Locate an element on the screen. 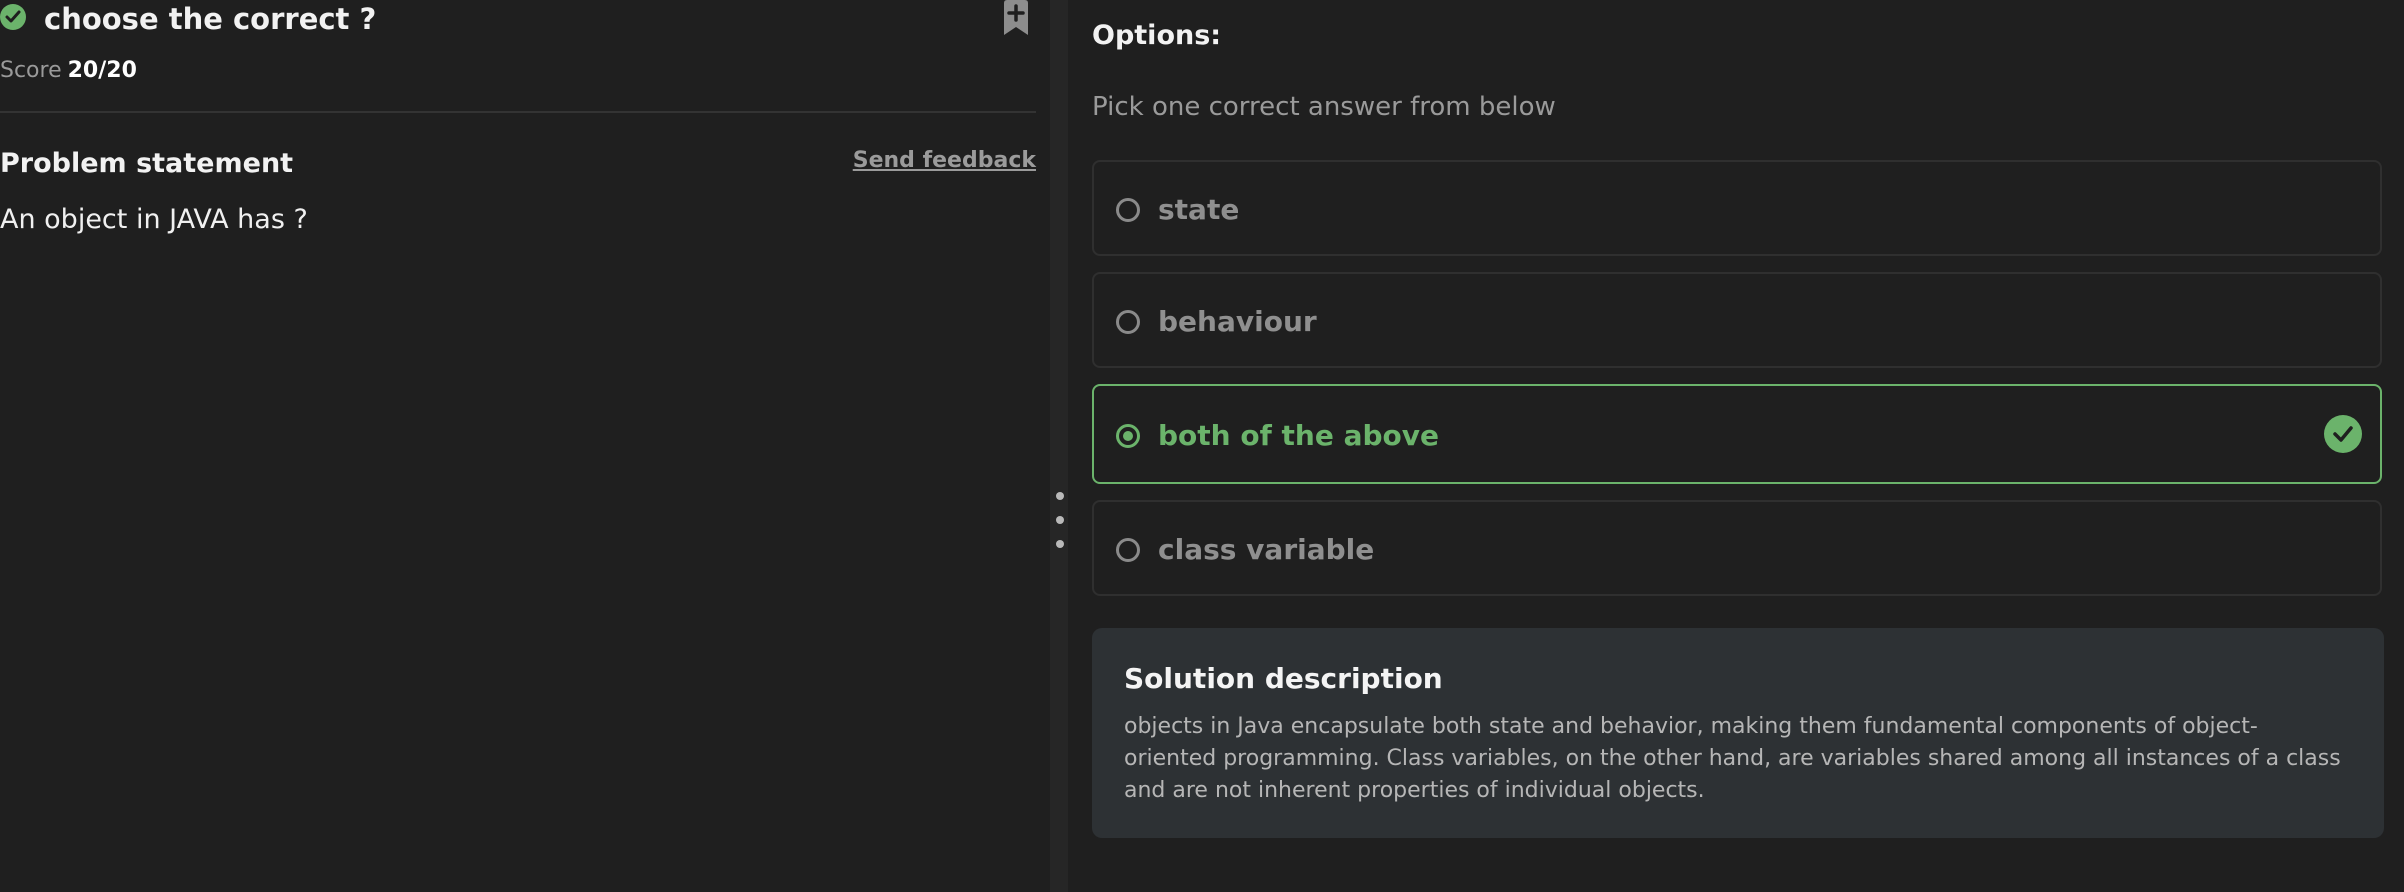 The width and height of the screenshot is (2404, 892). option-label: state is located at coordinates (1199, 209).